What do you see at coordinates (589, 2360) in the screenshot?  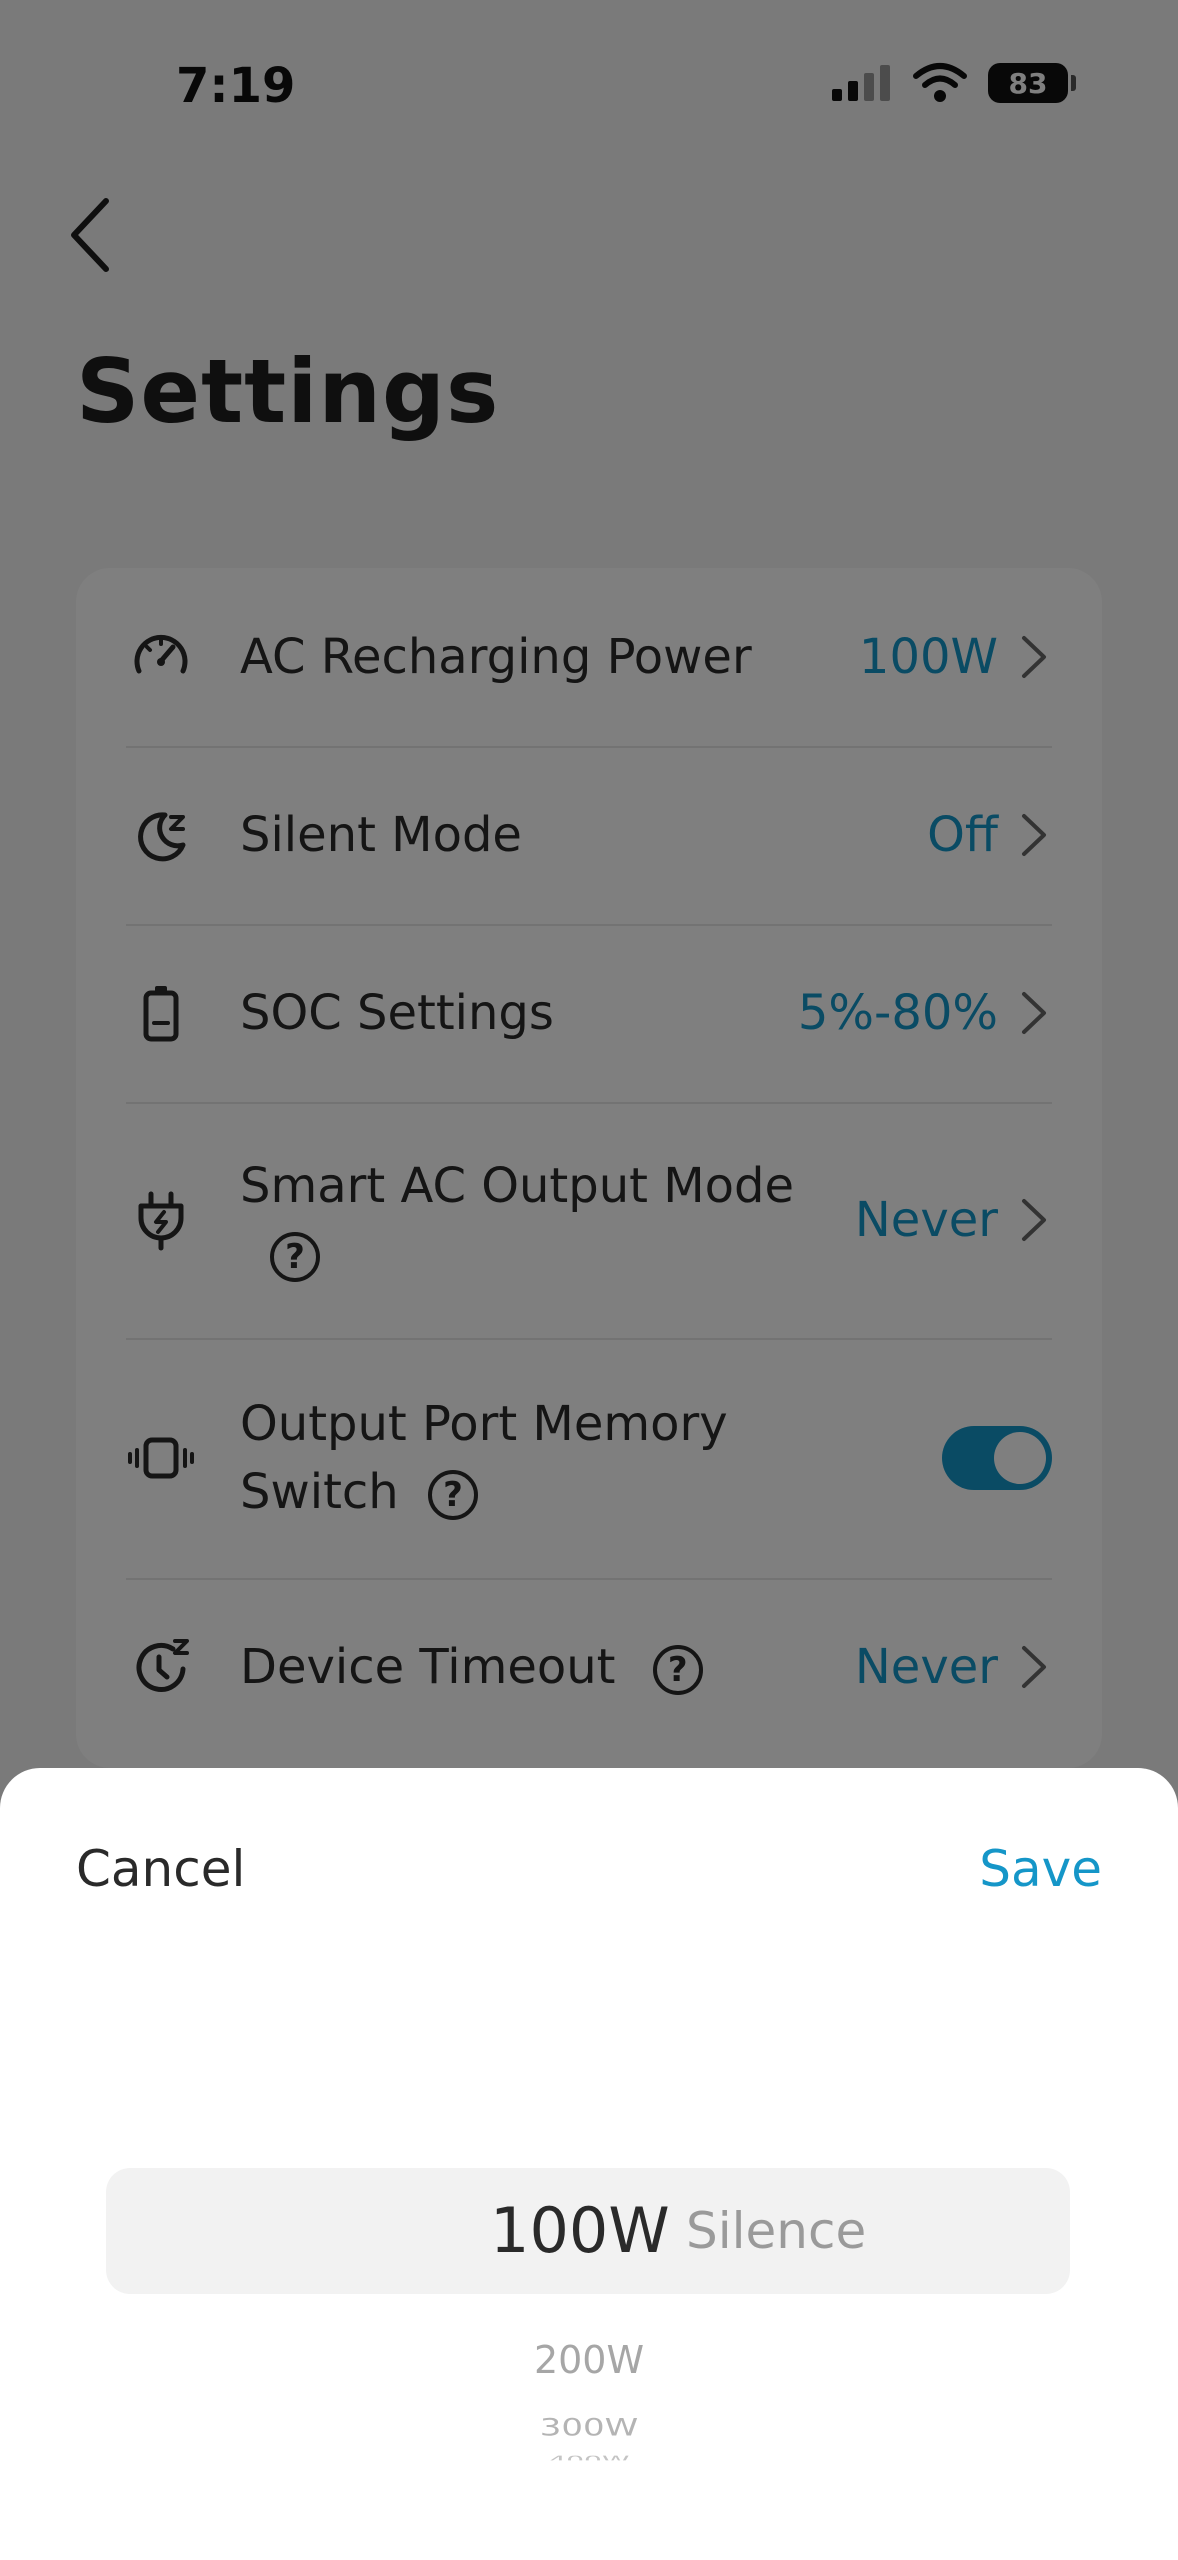 I see `picker-option: 200W` at bounding box center [589, 2360].